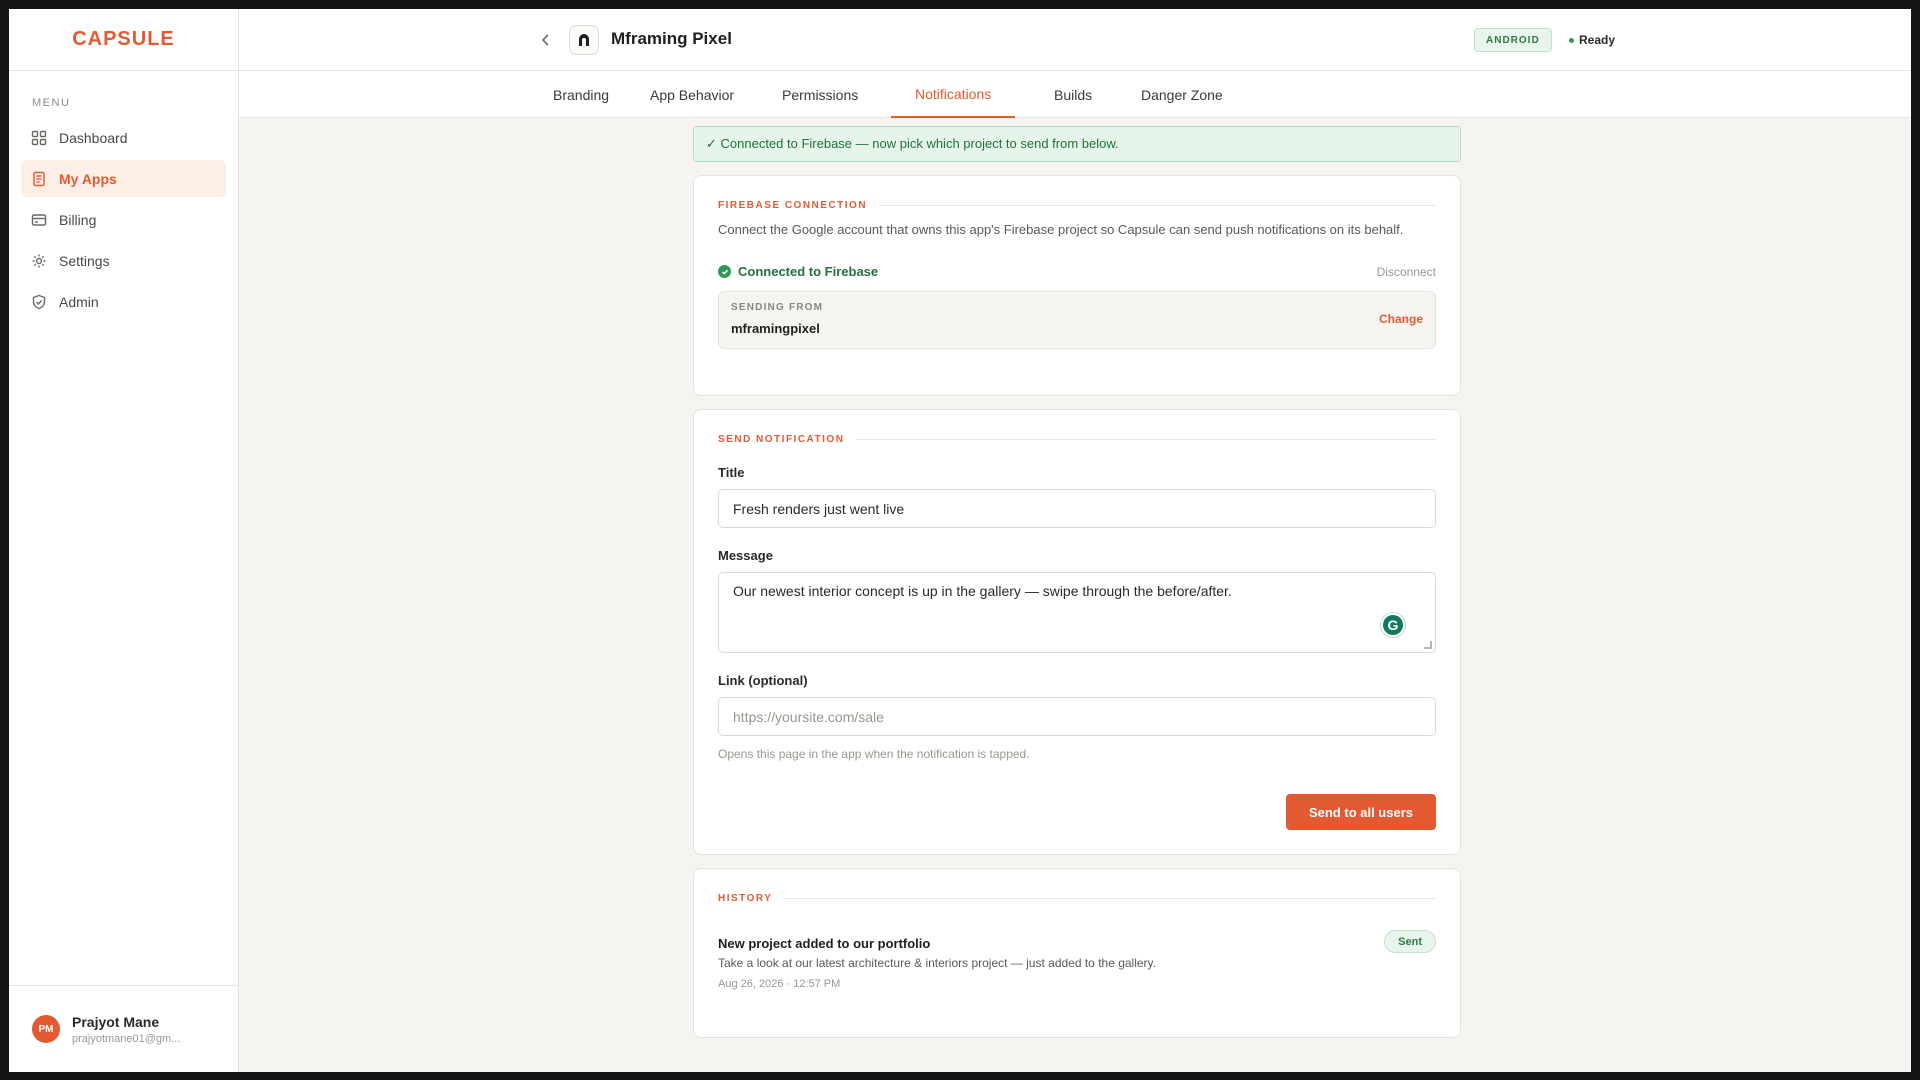 The image size is (1920, 1080). Describe the element at coordinates (1597, 40) in the screenshot. I see `status-label: Ready` at that location.